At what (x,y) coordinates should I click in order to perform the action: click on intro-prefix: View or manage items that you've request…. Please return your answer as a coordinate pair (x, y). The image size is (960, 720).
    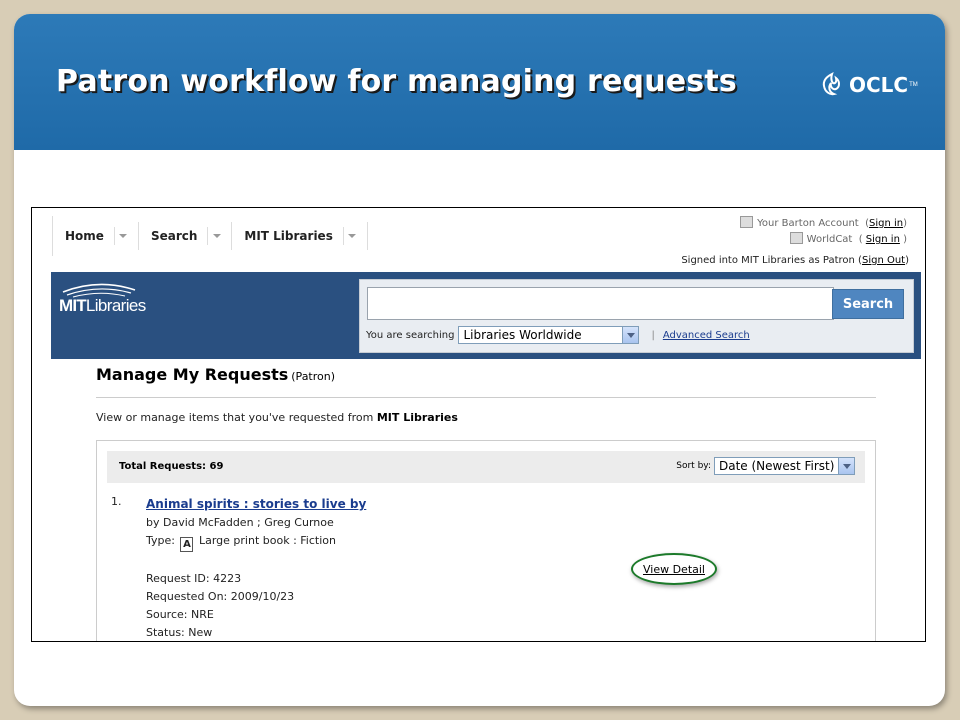
    Looking at the image, I should click on (236, 417).